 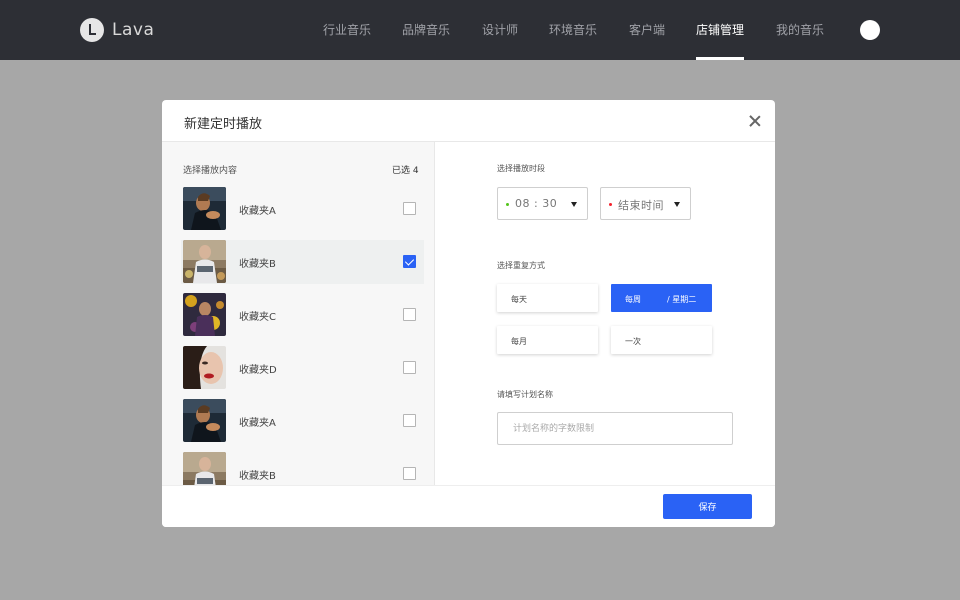 I want to click on content-selection-label: 选择播放内容, so click(x=210, y=171).